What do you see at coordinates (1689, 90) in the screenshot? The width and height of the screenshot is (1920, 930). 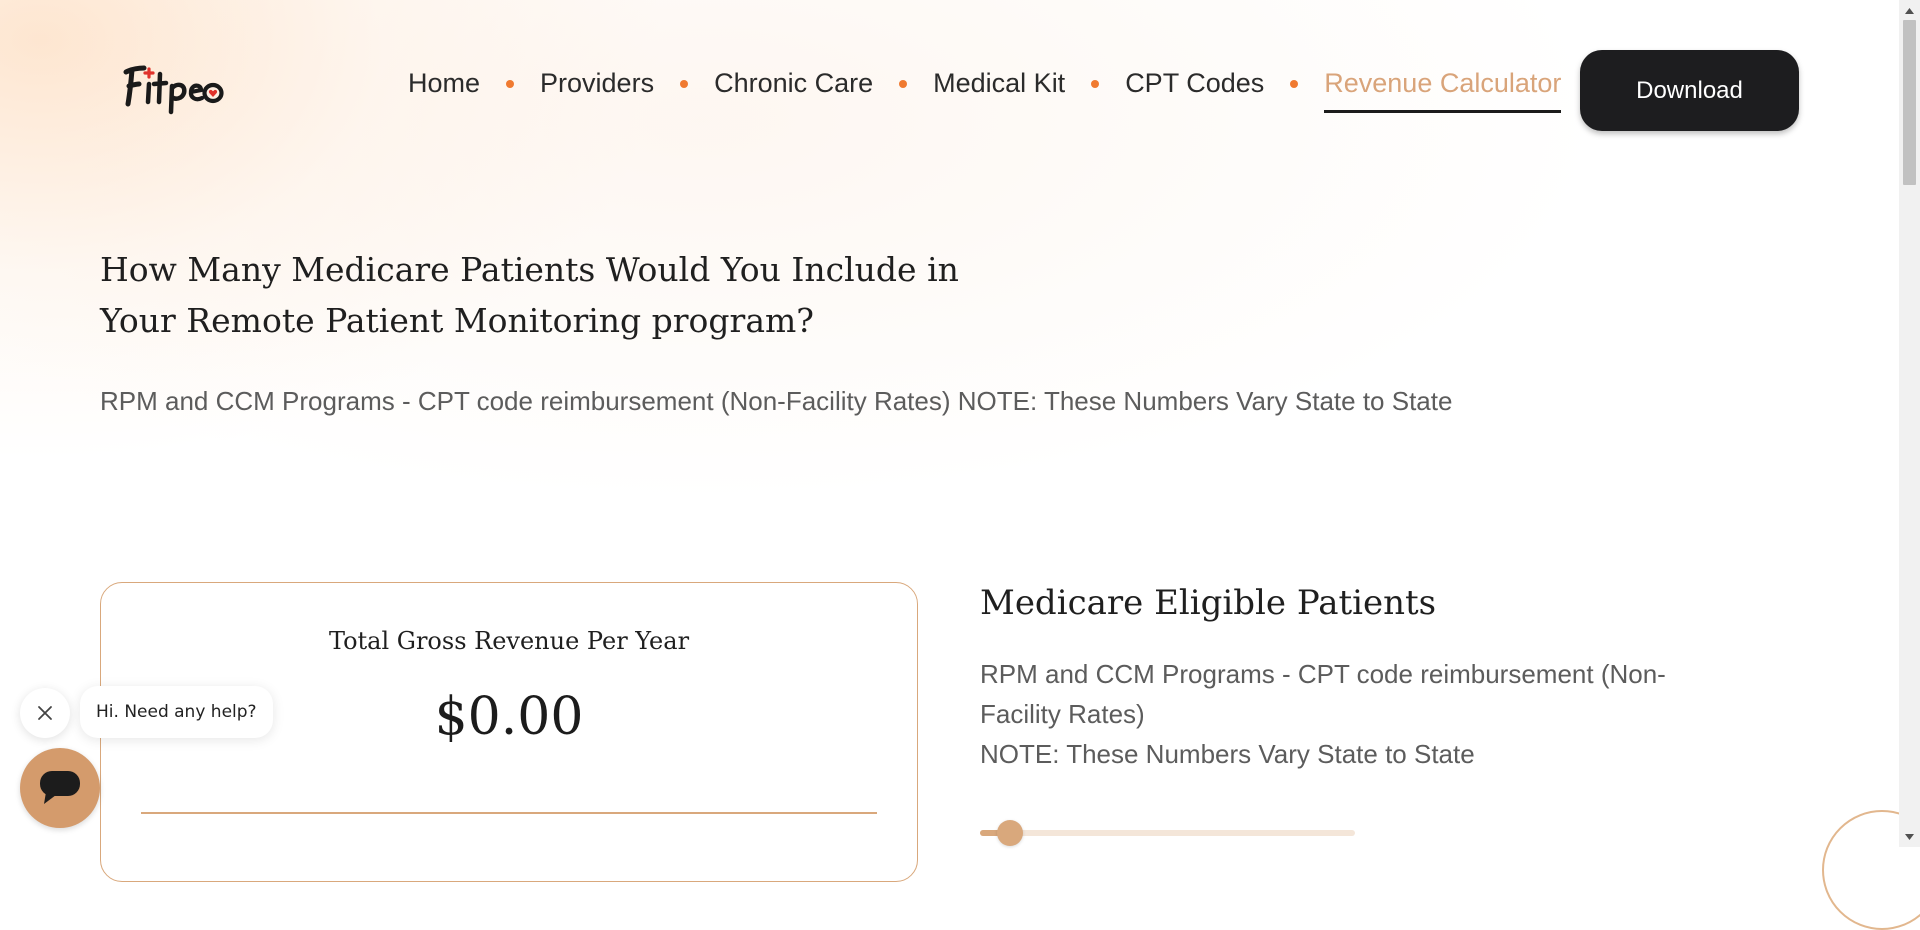 I see `download-button: Download` at bounding box center [1689, 90].